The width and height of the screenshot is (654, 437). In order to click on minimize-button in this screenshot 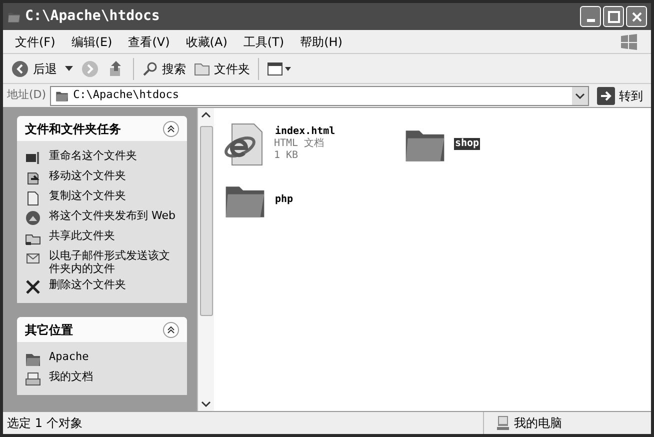, I will do `click(590, 16)`.